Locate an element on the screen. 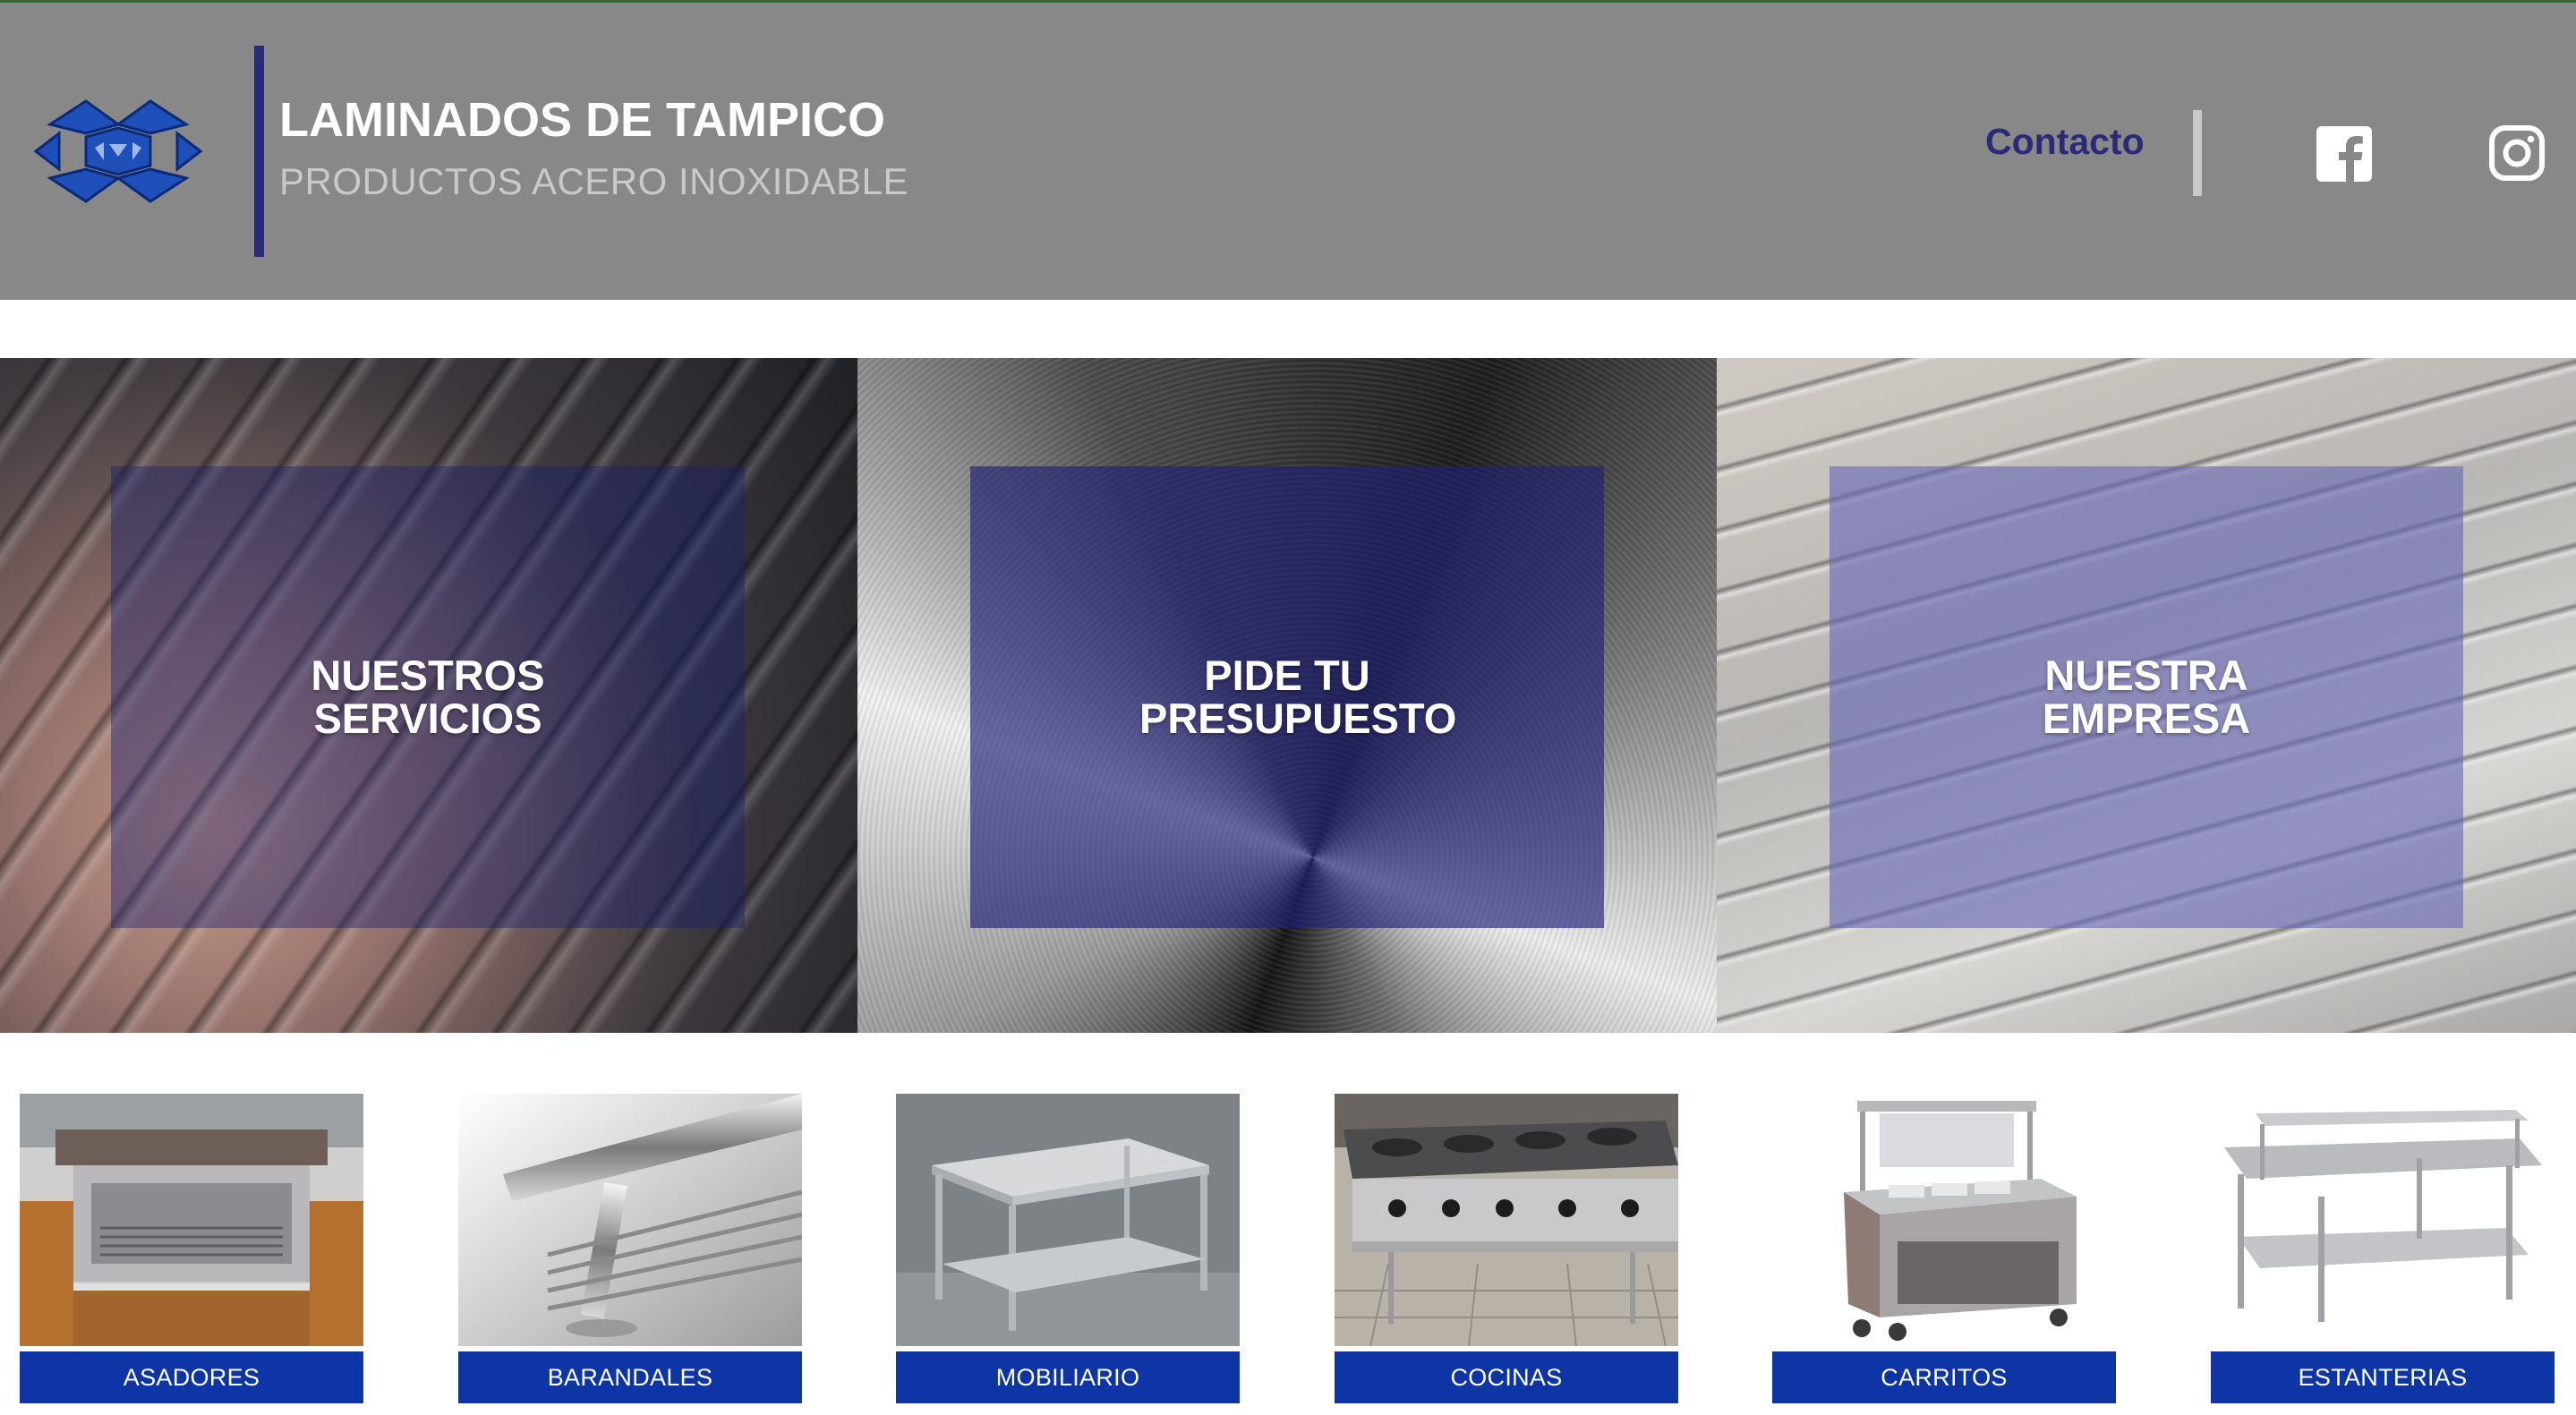  cocinas-image is located at coordinates (1506, 1220).